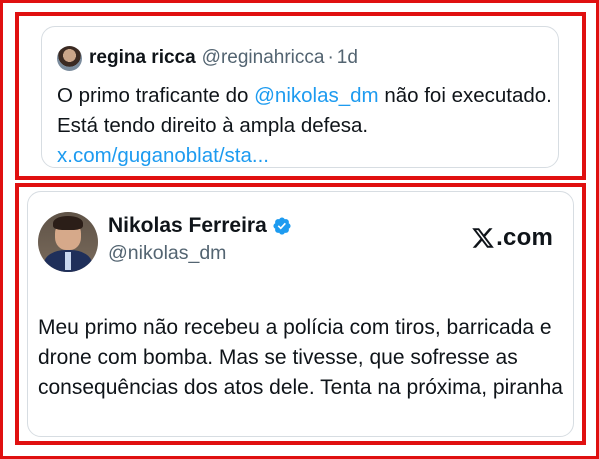 This screenshot has width=599, height=459. I want to click on verified-badge-icon, so click(282, 226).